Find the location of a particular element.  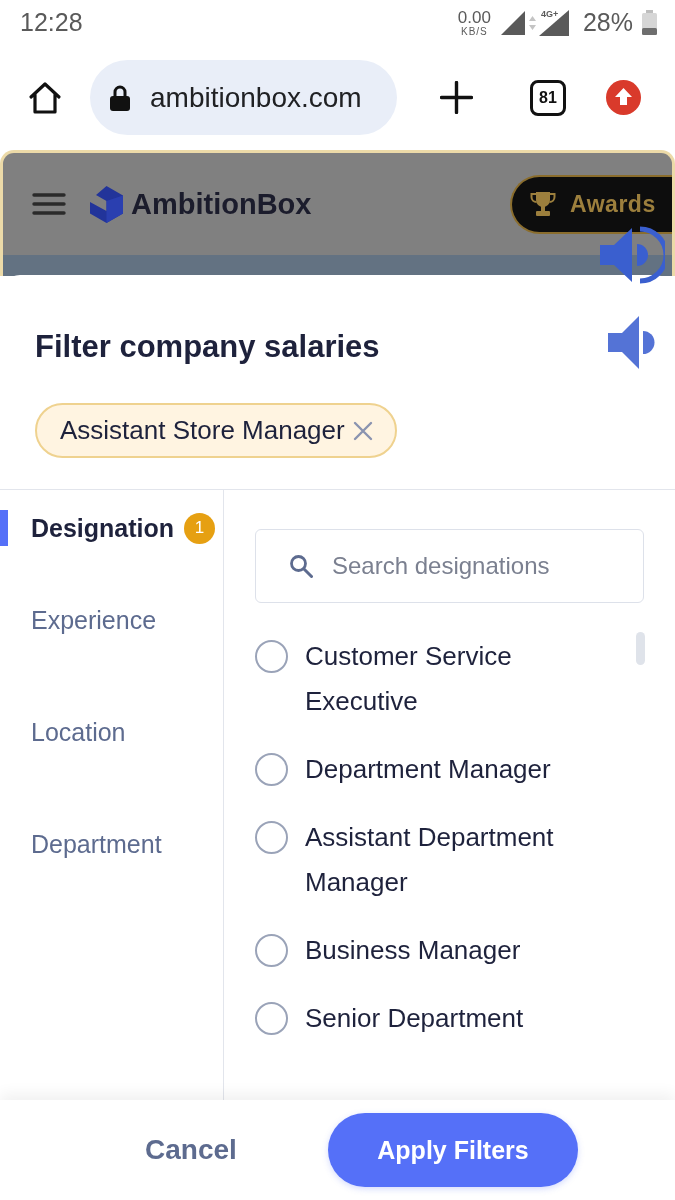

option-label: Customer Service Executive is located at coordinates (455, 679).